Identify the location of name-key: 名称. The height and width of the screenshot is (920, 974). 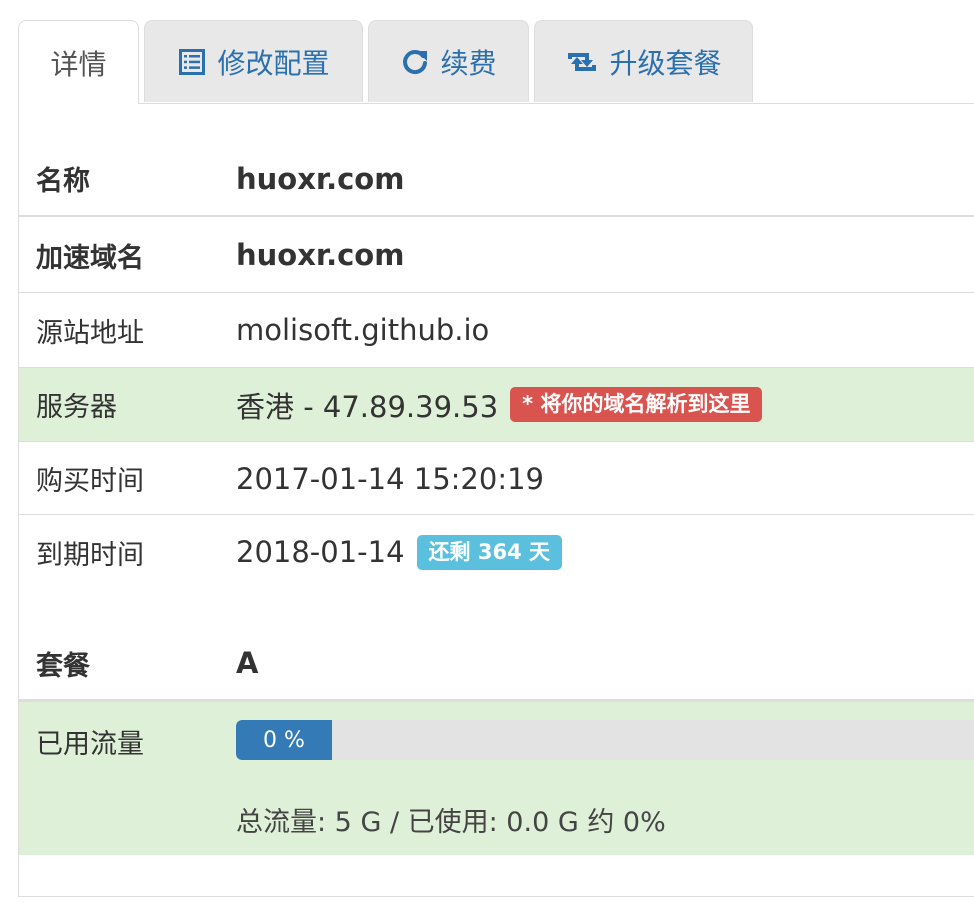
(63, 181).